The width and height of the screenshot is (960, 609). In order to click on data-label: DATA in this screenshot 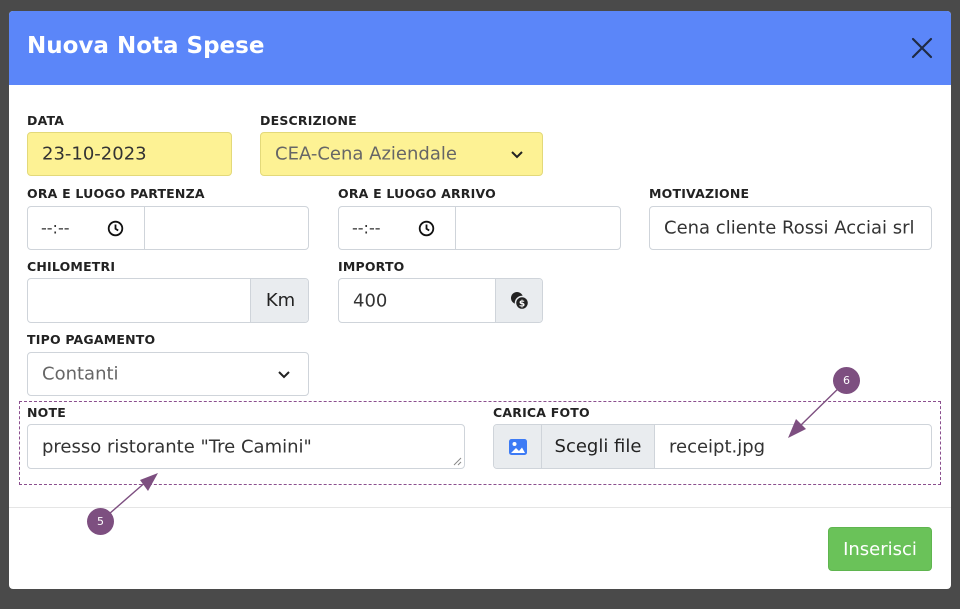, I will do `click(46, 120)`.